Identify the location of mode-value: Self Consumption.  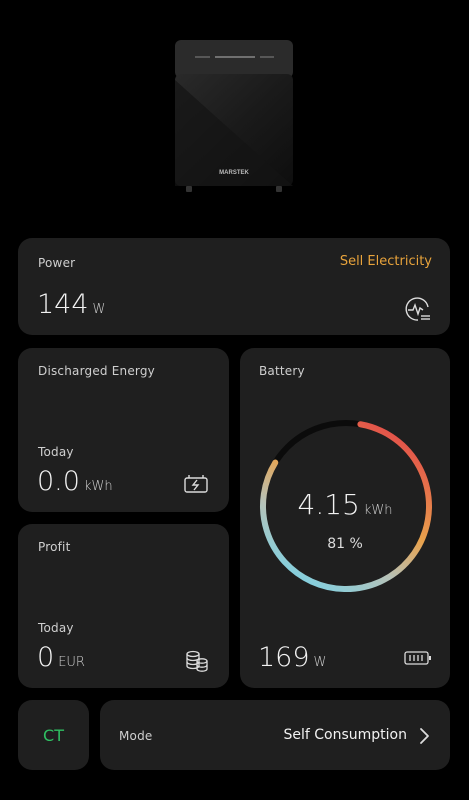
(345, 735).